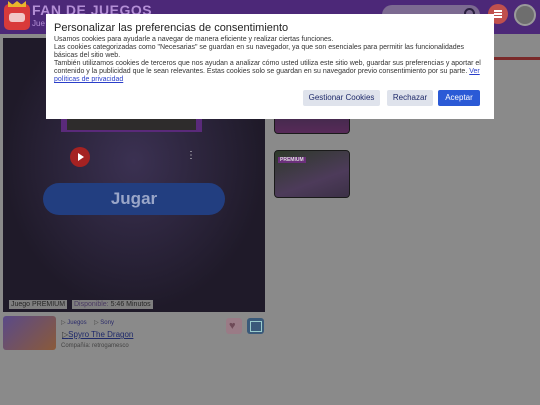 This screenshot has width=540, height=405. I want to click on premium-label: Juego PREMIUM, so click(38, 304).